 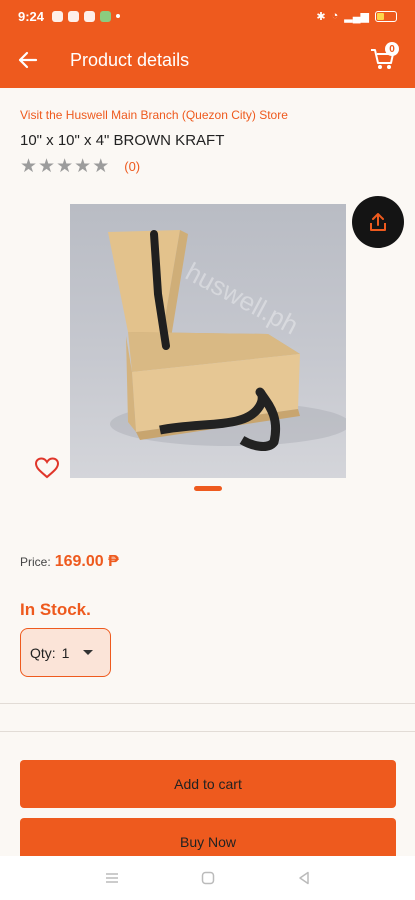 I want to click on heart-icon, so click(x=47, y=468).